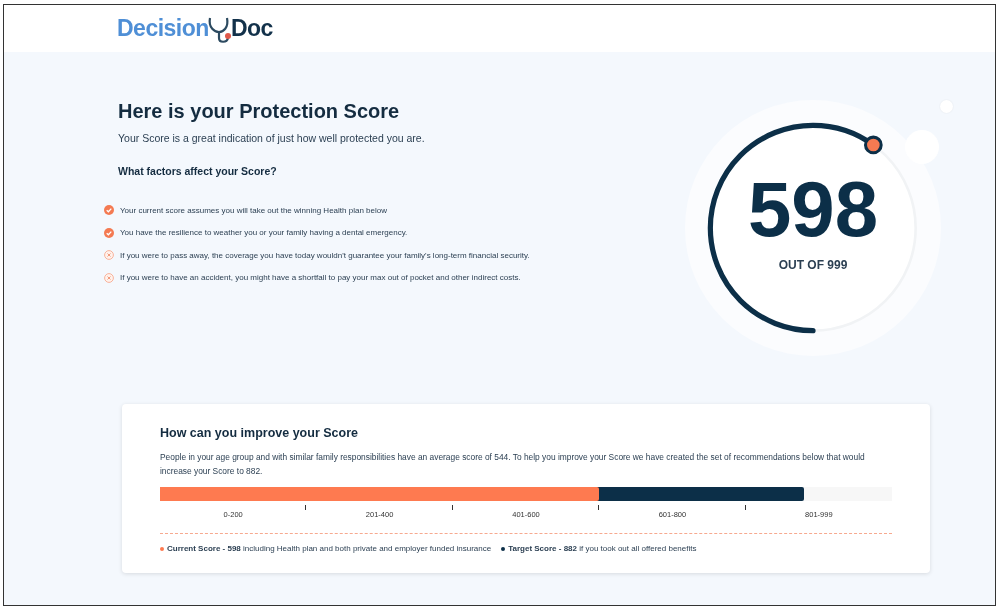 The image size is (1005, 610). Describe the element at coordinates (813, 265) in the screenshot. I see `score-caption: OUT OF 999` at that location.